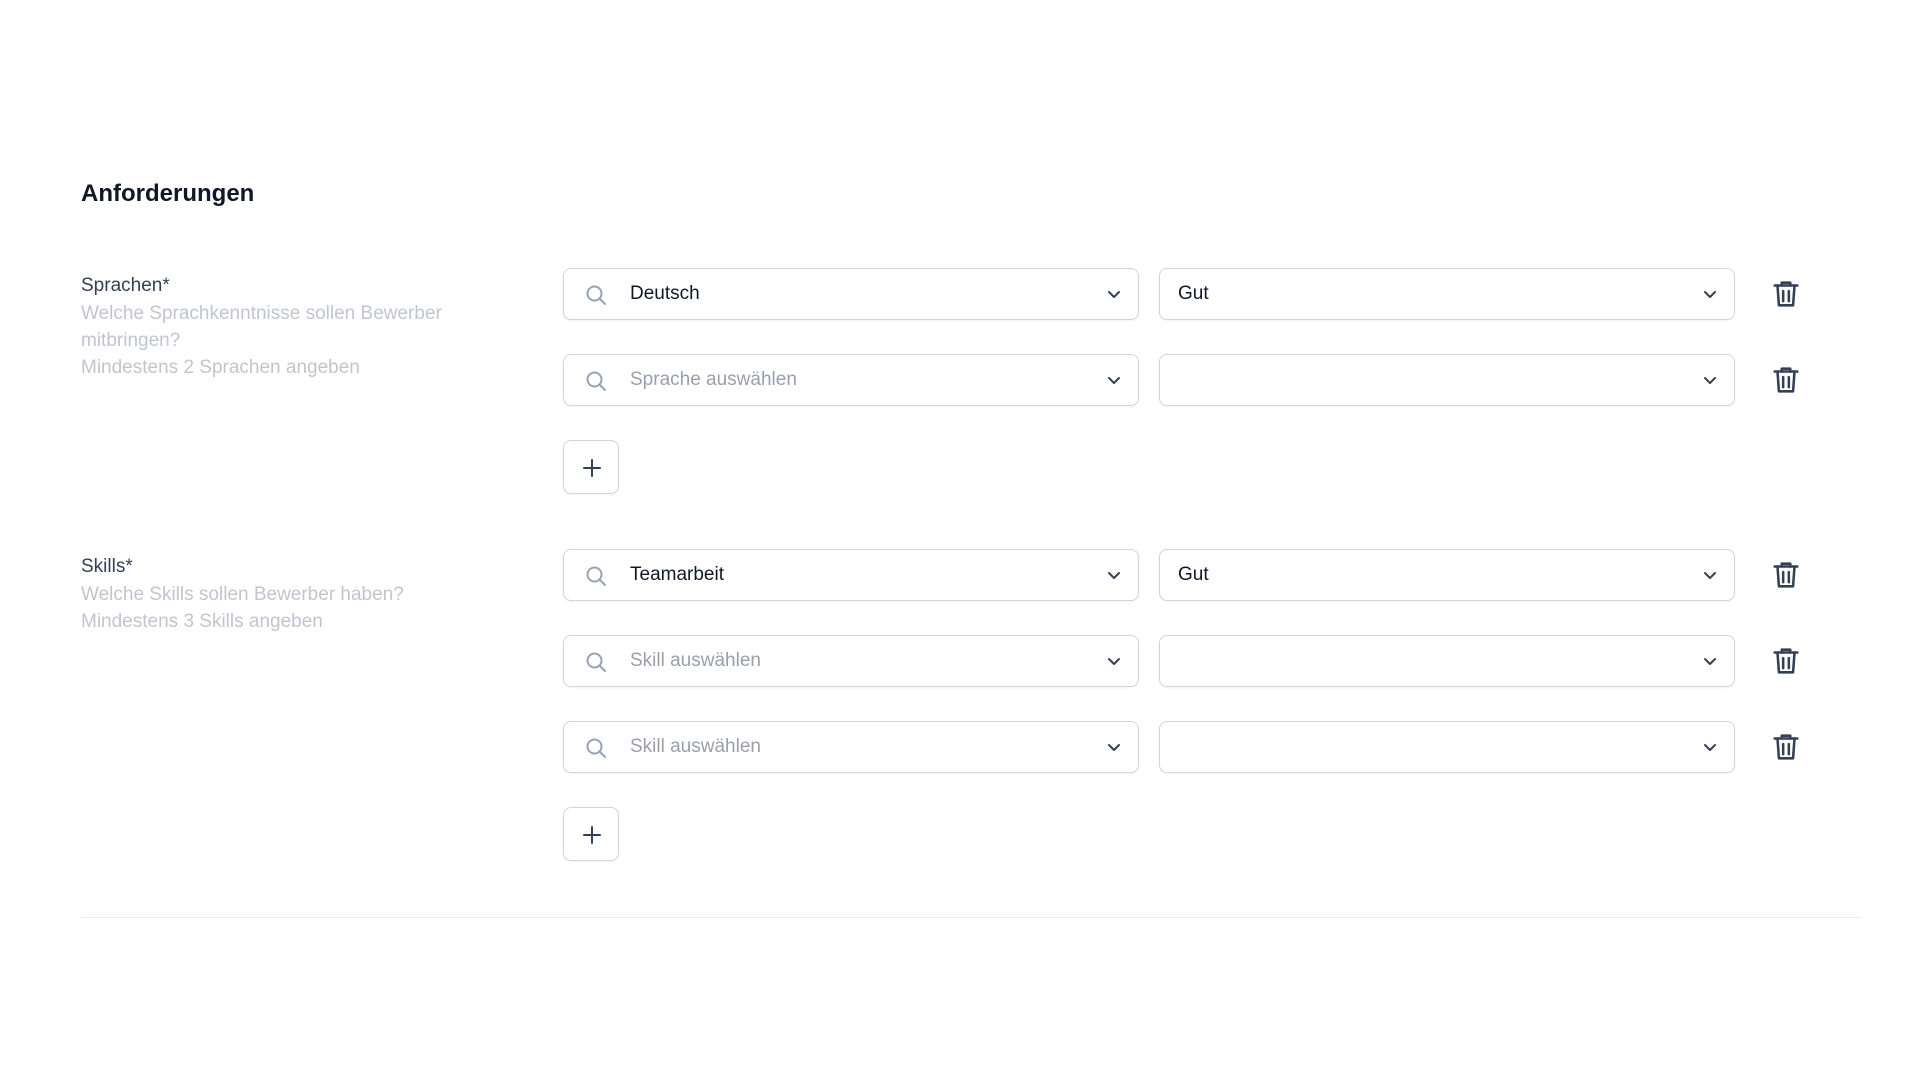 The image size is (1920, 1080). I want to click on language-row: Deutsch Gut, so click(1181, 296).